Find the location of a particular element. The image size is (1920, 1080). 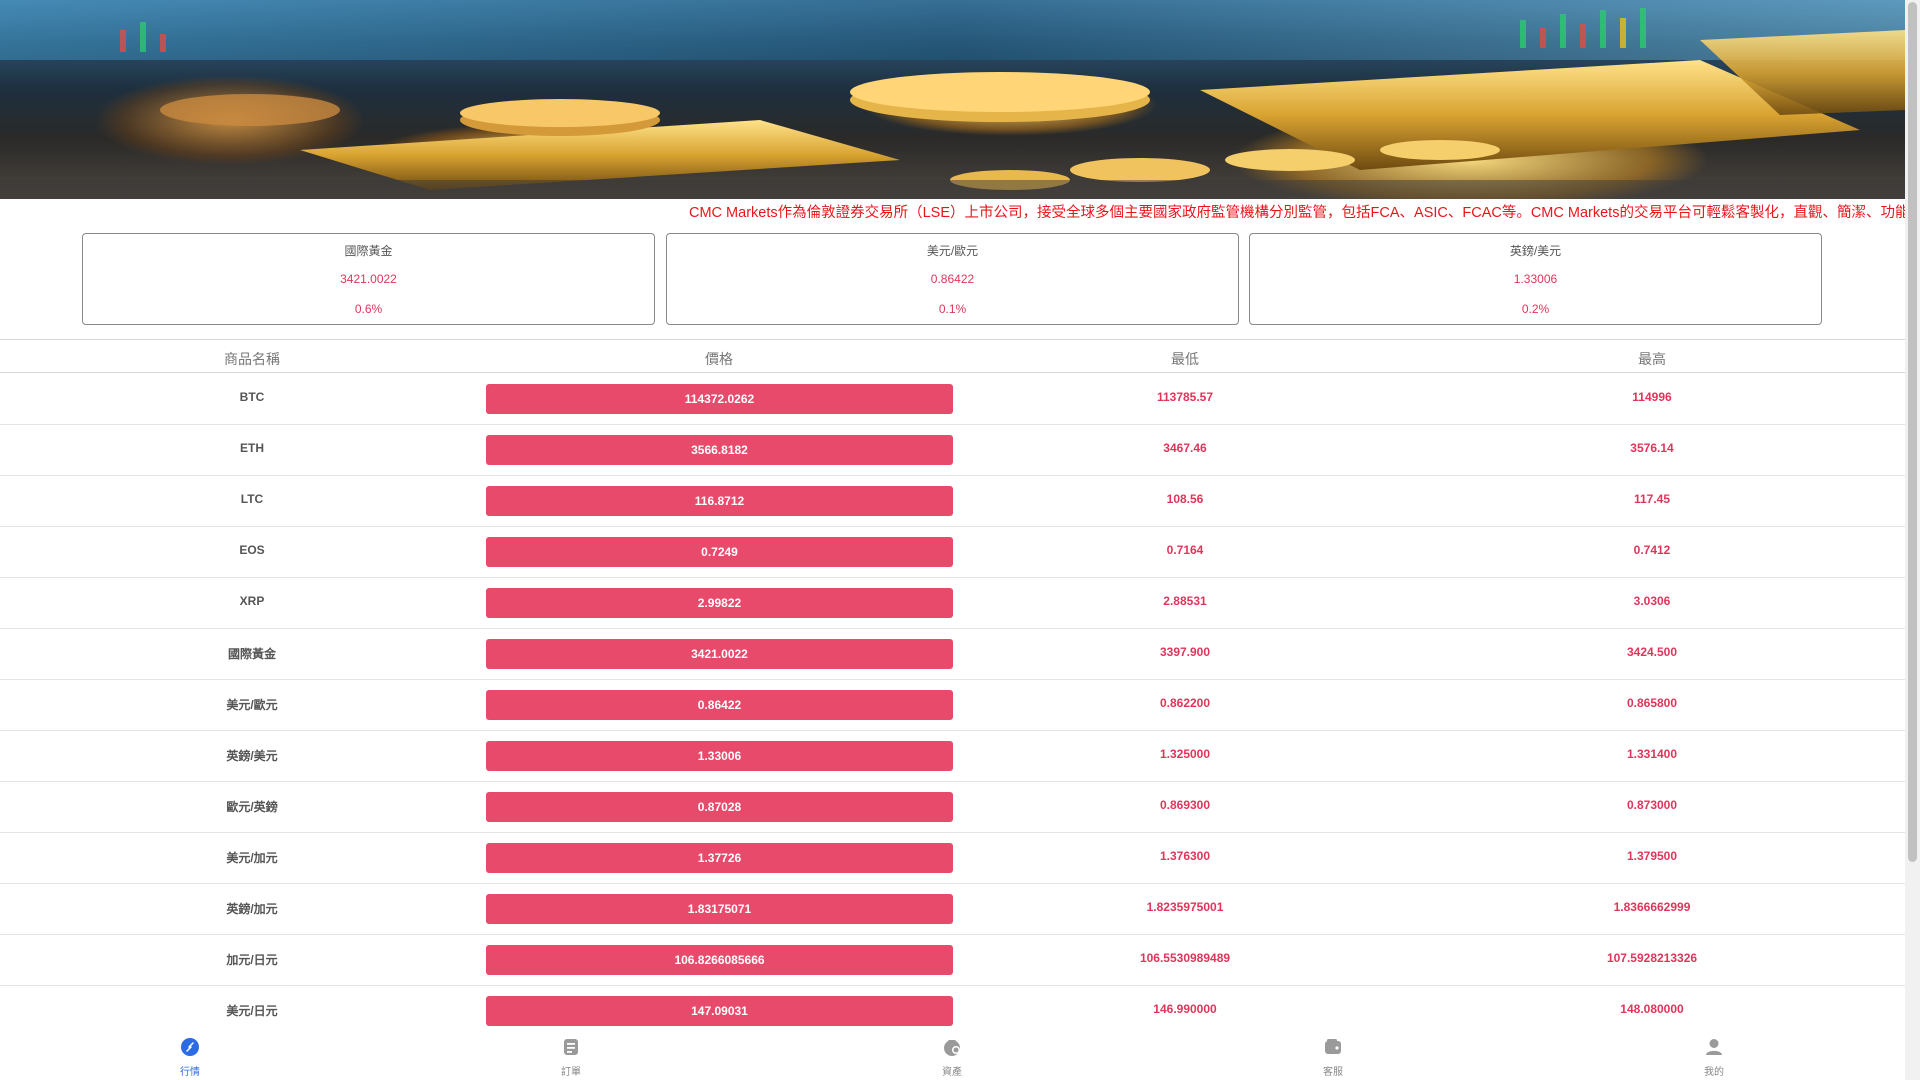

row-price-badge: 2.99822 is located at coordinates (719, 603).